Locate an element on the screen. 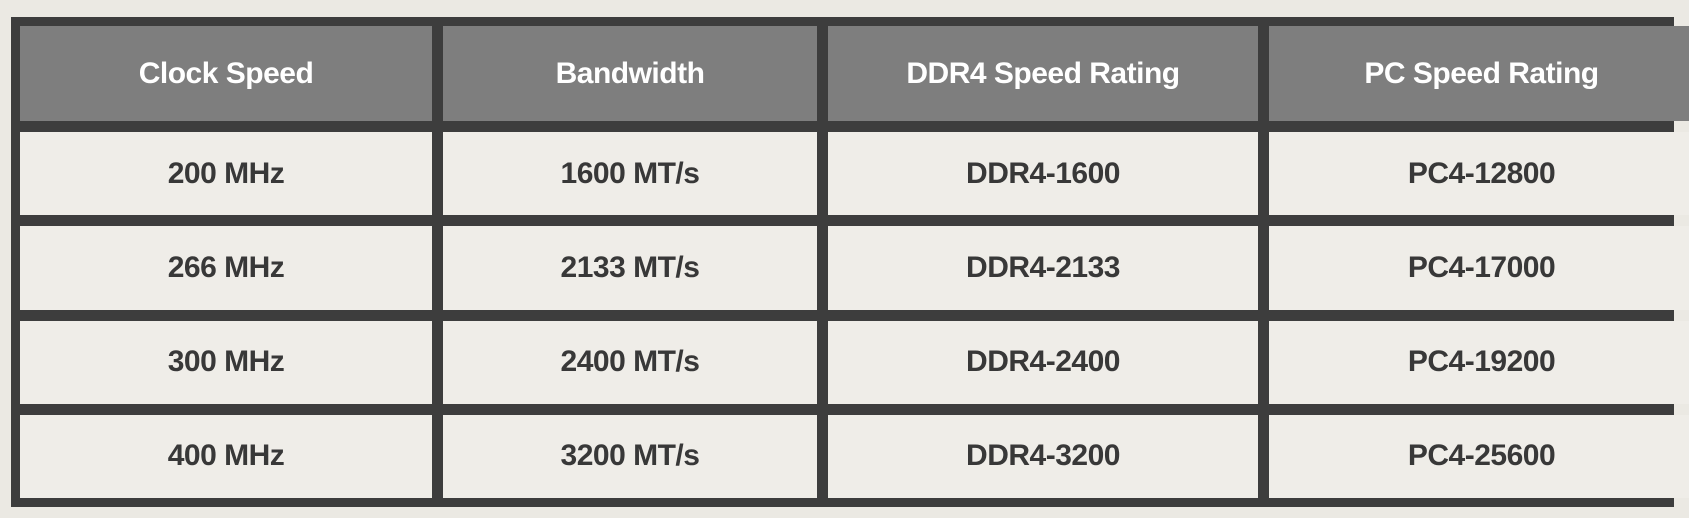 This screenshot has height=518, width=1689. cell-bandwidth: 2133 MT/s is located at coordinates (630, 268).